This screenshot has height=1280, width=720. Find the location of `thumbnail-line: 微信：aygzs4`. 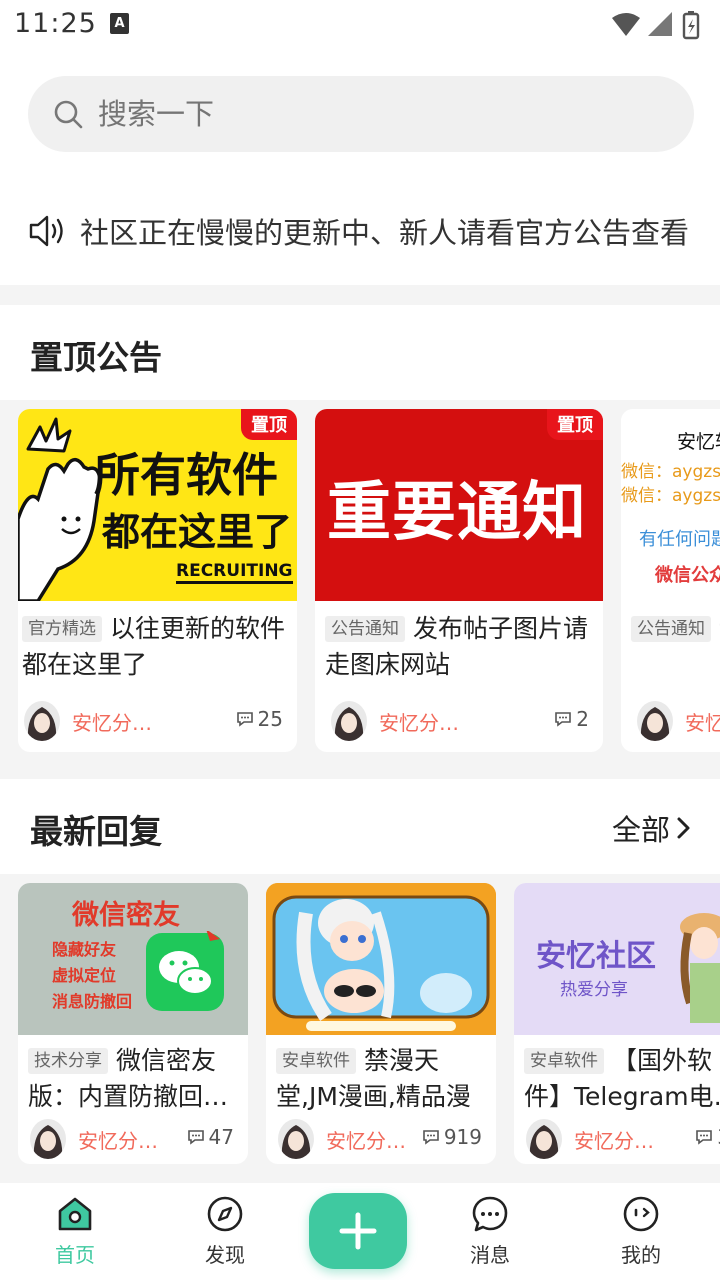

thumbnail-line: 微信：aygzs4 is located at coordinates (670, 496).